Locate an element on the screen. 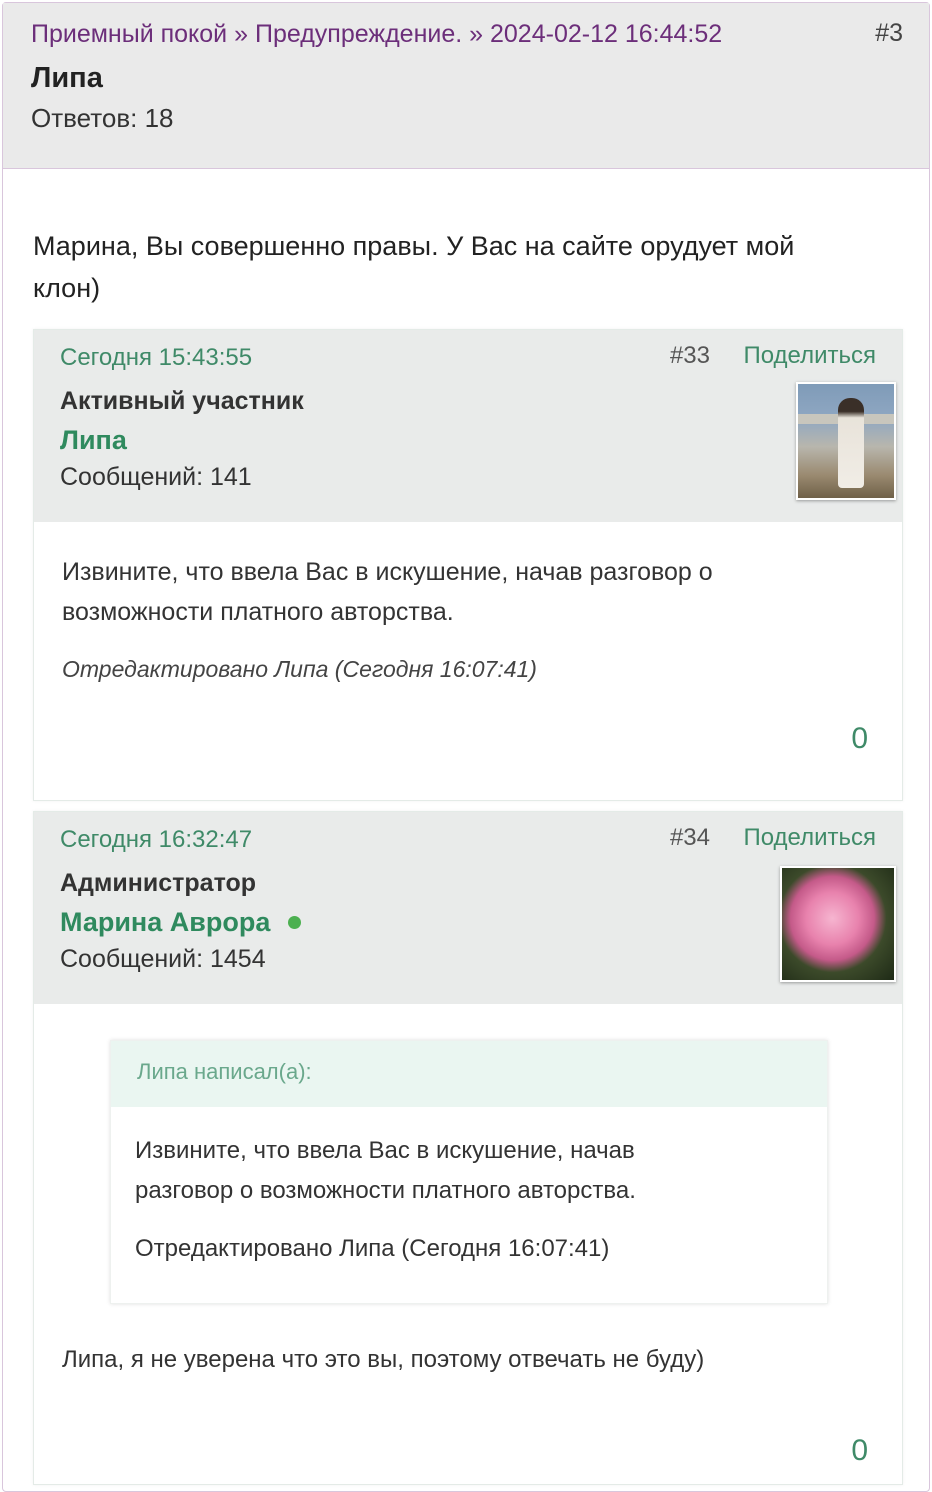  post-number: #33 is located at coordinates (690, 356).